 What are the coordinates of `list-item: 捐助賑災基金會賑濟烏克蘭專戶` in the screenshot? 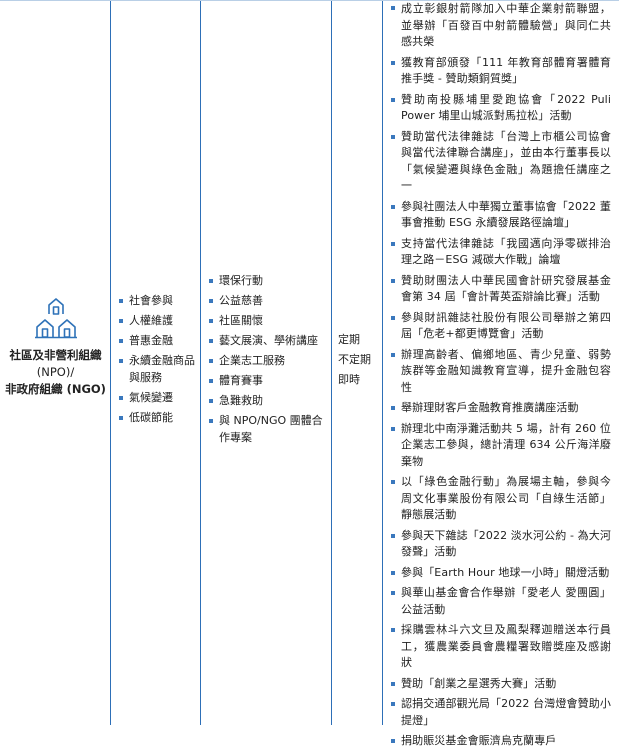 It's located at (500, 741).